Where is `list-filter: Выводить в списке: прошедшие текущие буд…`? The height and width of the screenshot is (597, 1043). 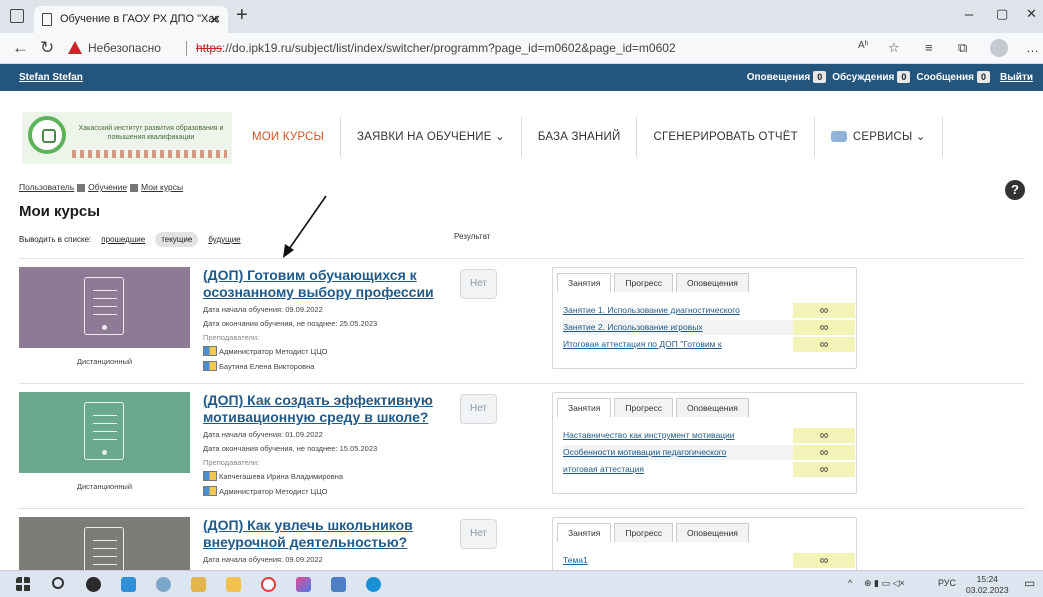 list-filter: Выводить в списке: прошедшие текущие буд… is located at coordinates (130, 239).